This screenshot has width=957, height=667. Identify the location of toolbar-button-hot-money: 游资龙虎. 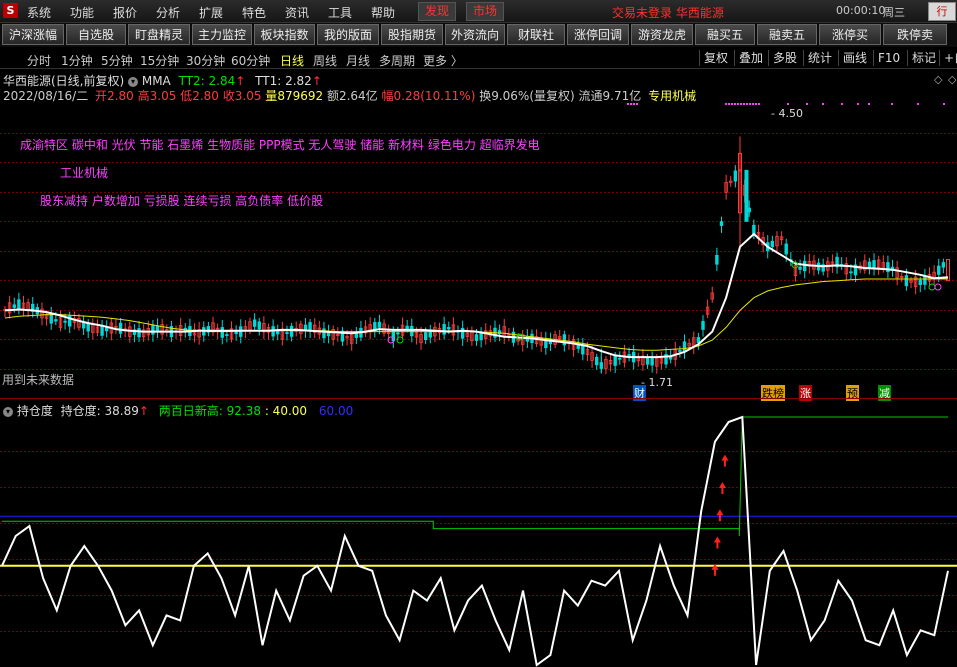
(662, 34).